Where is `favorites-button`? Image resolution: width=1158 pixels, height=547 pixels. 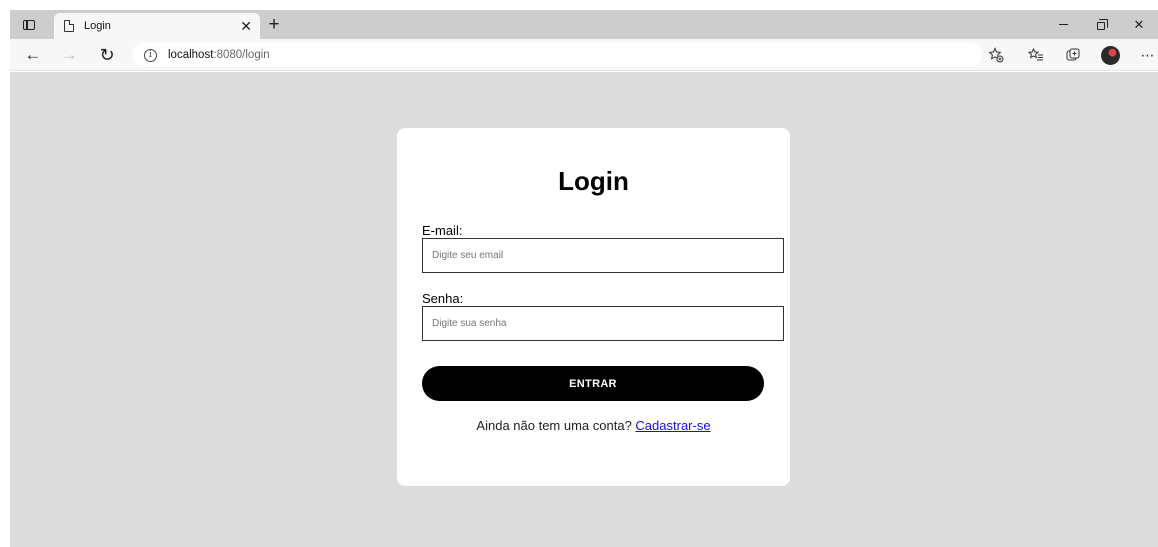
favorites-button is located at coordinates (1036, 55).